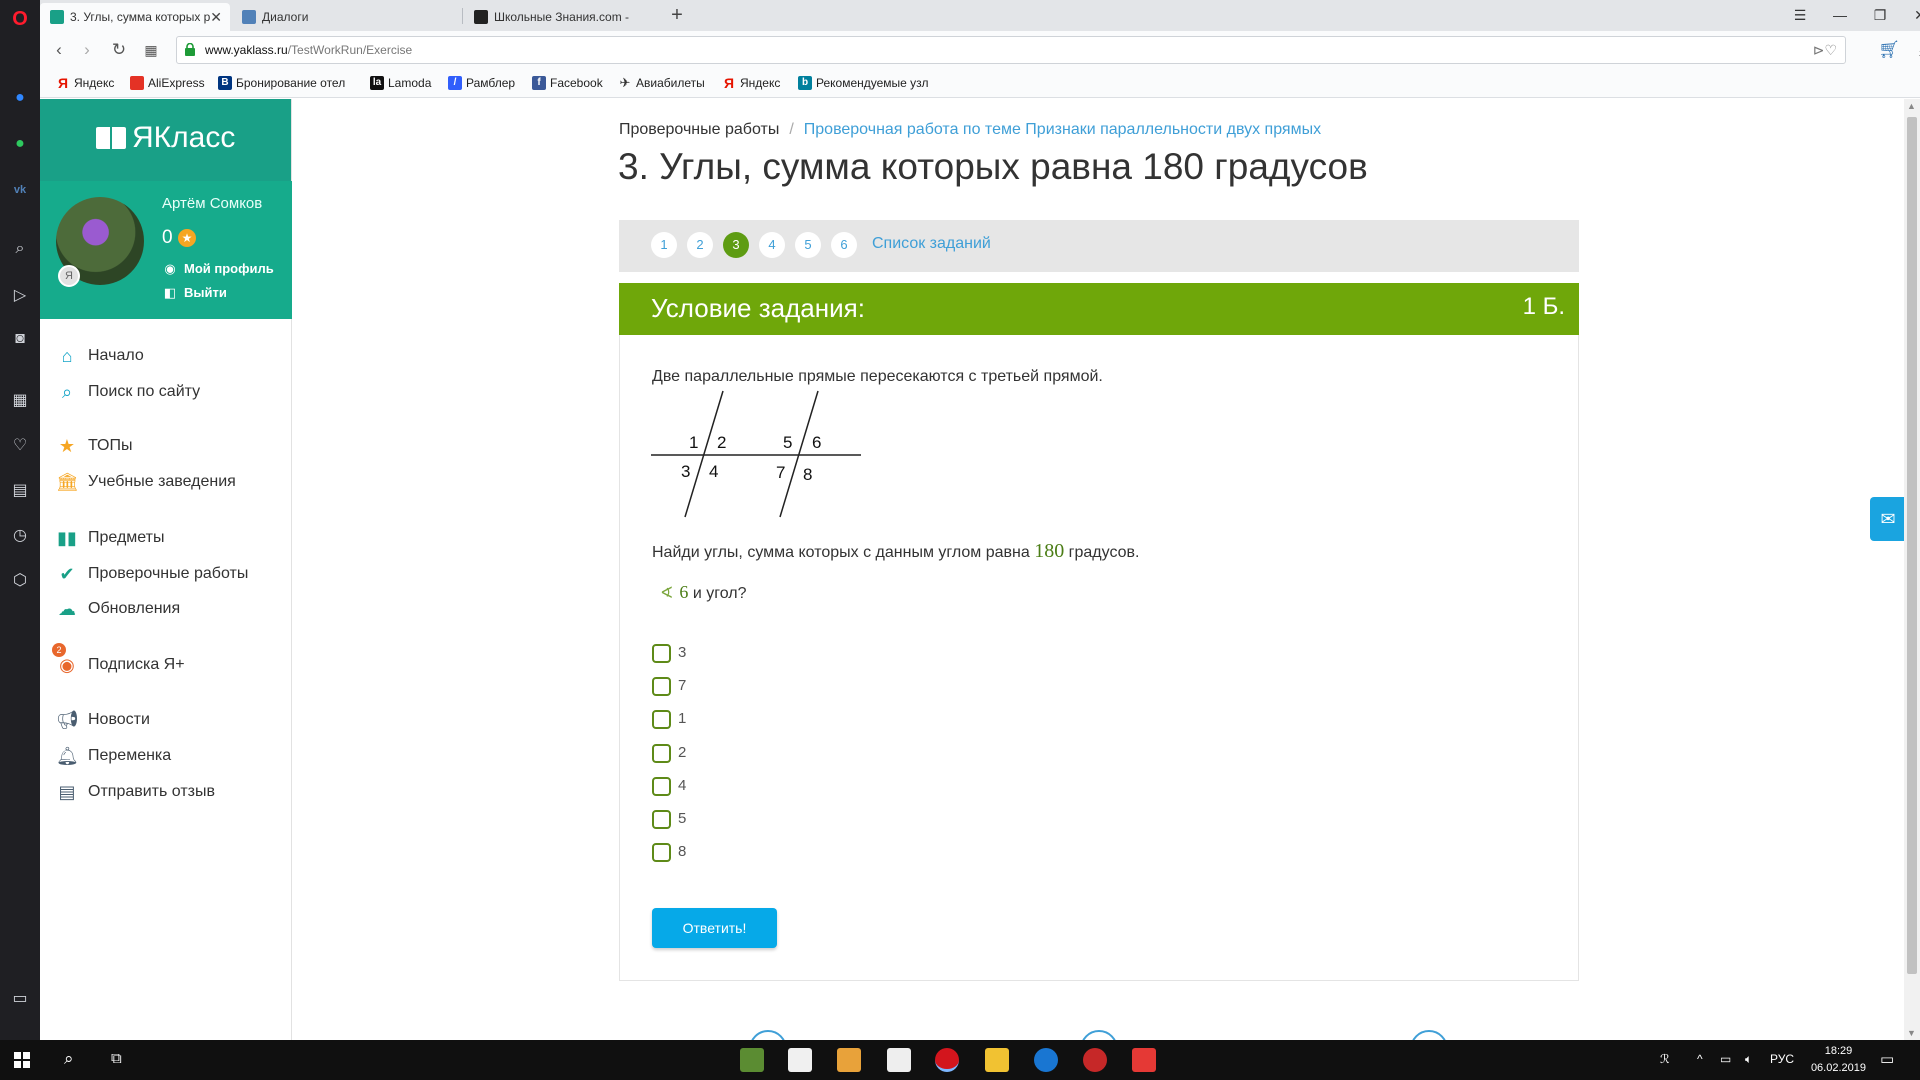 The width and height of the screenshot is (1920, 1080). Describe the element at coordinates (1880, 15) in the screenshot. I see `restore-icon: ❐` at that location.